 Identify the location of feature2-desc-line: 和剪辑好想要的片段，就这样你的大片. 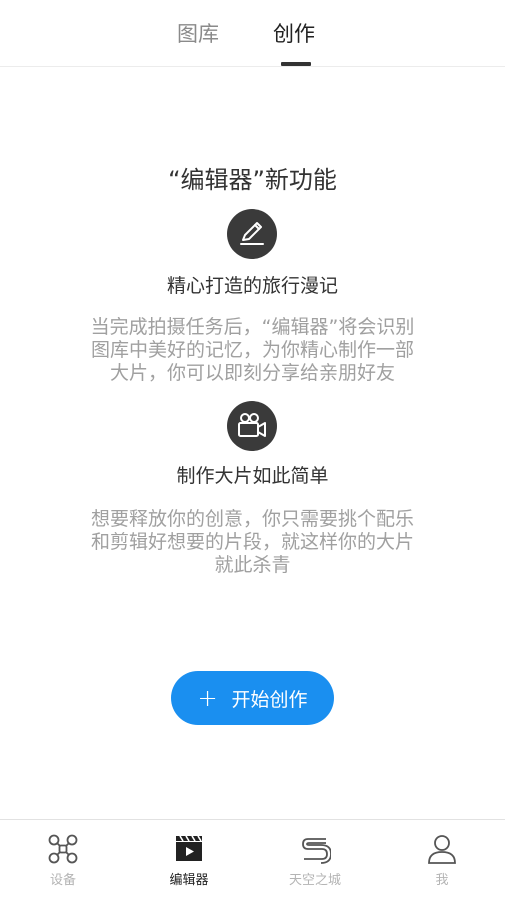
(252, 542).